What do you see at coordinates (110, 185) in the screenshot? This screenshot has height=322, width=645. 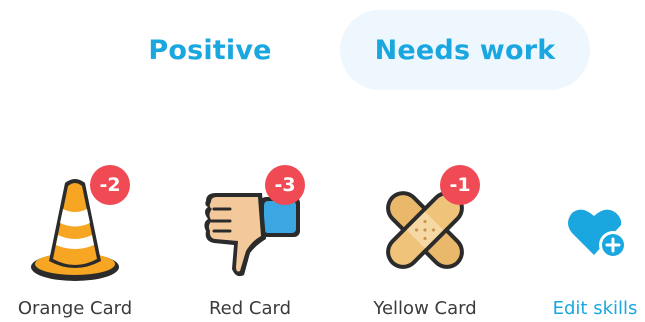 I see `points-badge: -2` at bounding box center [110, 185].